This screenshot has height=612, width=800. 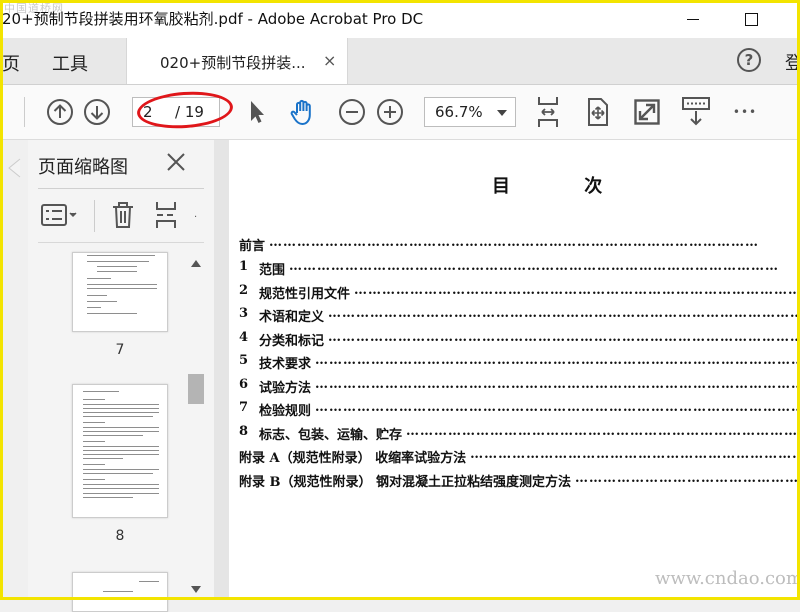 I want to click on current-page-input: 2, so click(x=148, y=112).